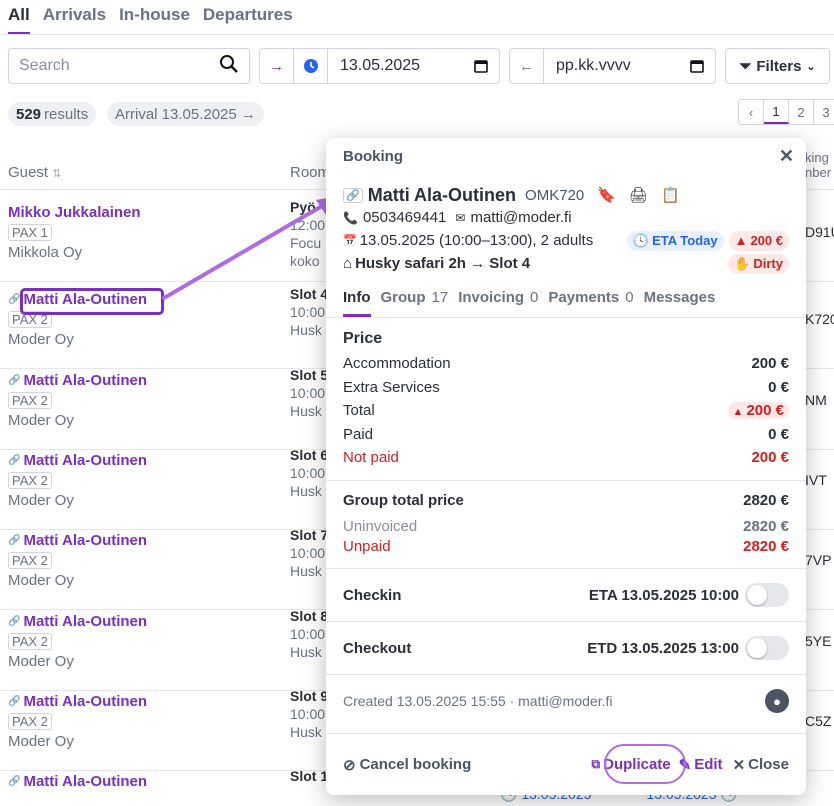 This screenshot has width=834, height=806. I want to click on table-row: 🔗 Matti Ala-Outinen, so click(158, 781).